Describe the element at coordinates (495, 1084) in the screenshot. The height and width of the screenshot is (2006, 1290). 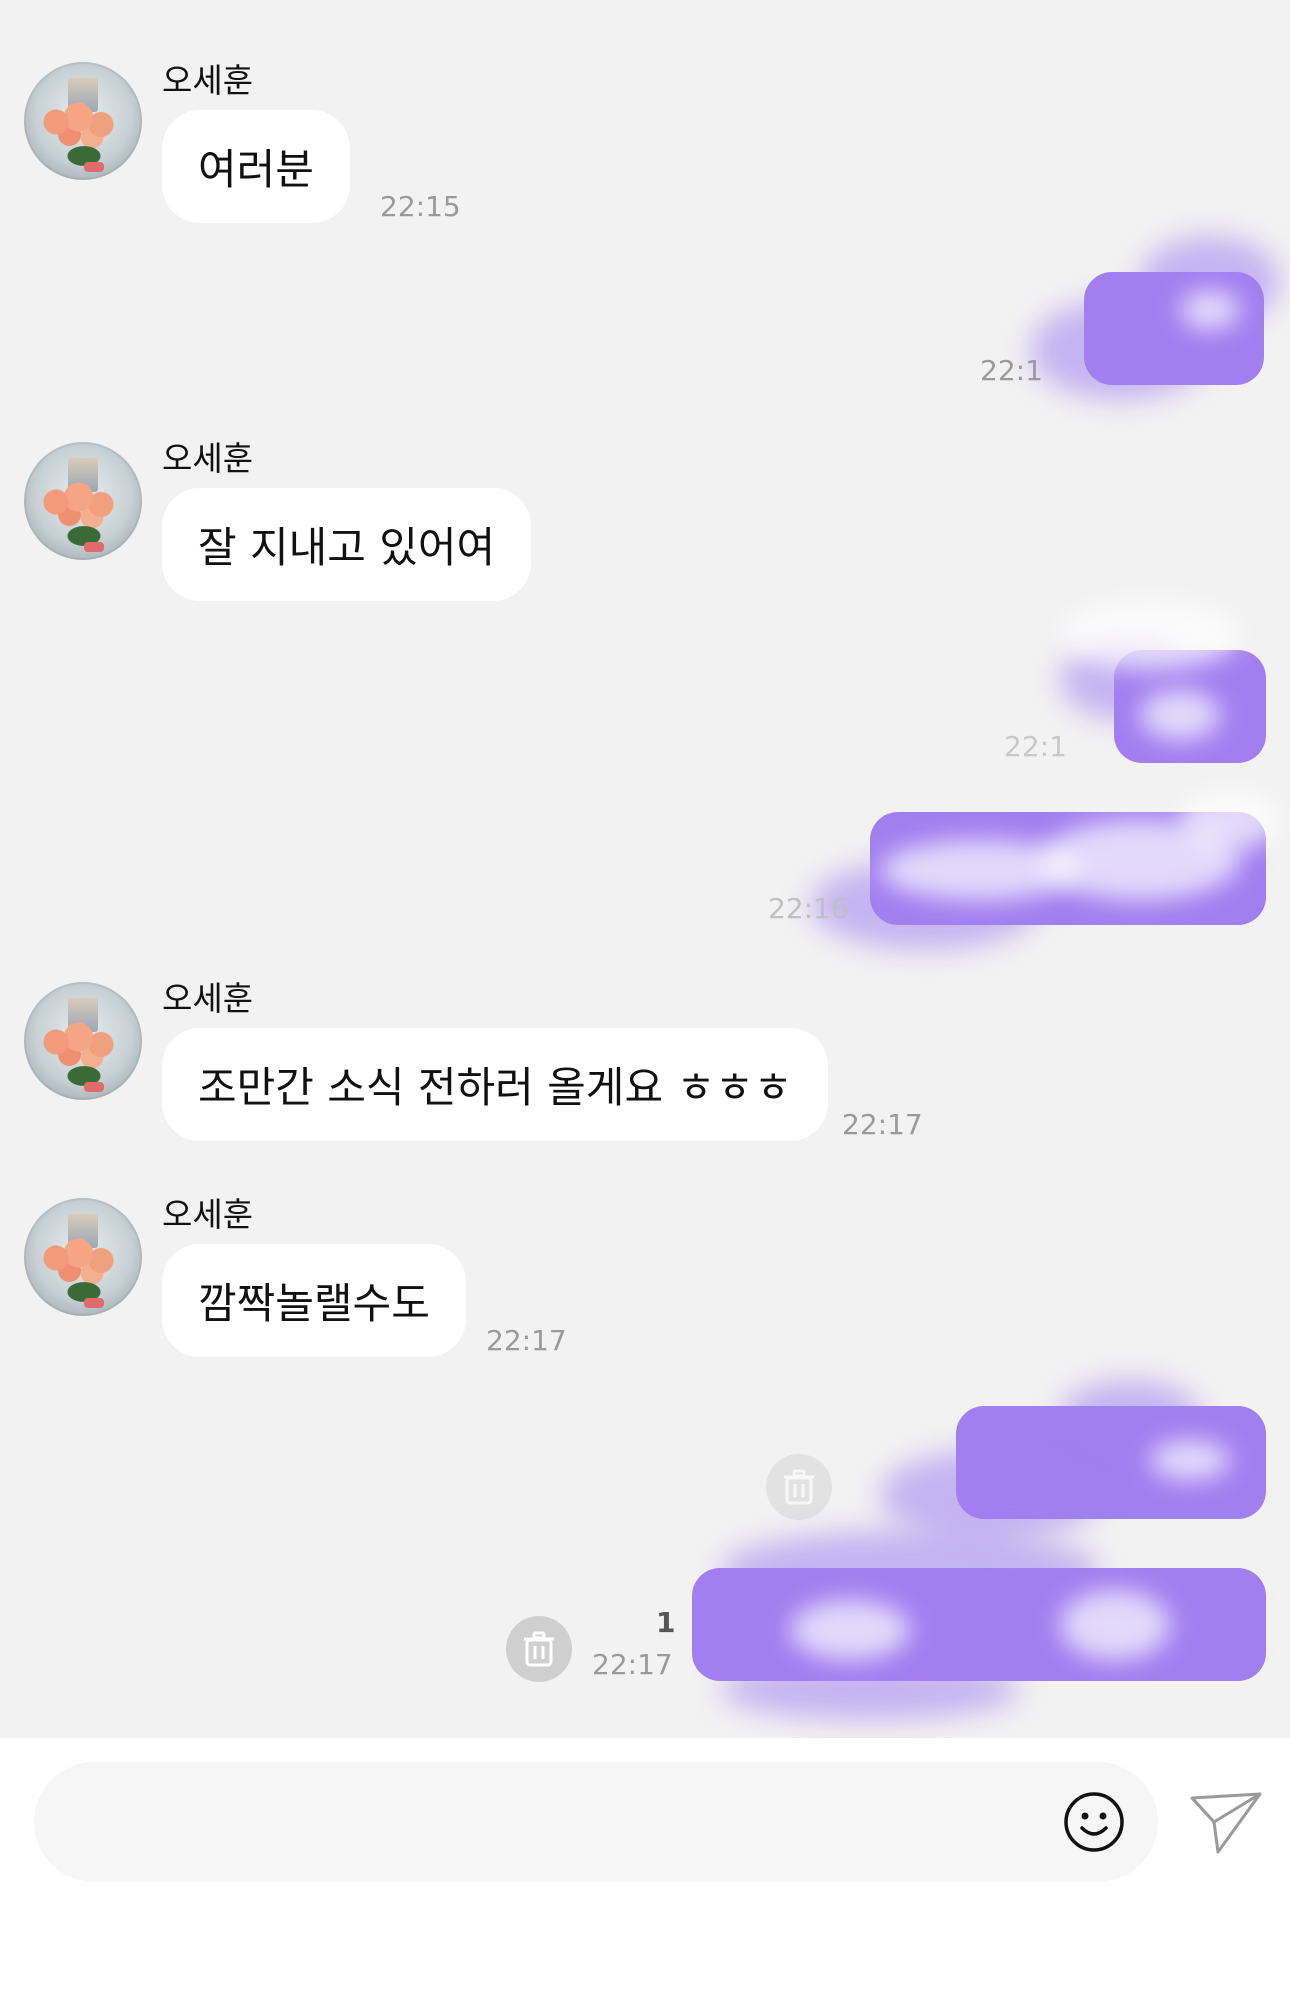
I see `incoming-message-bubble: 조만간 소식 전하러 올게요 ㅎㅎㅎ` at that location.